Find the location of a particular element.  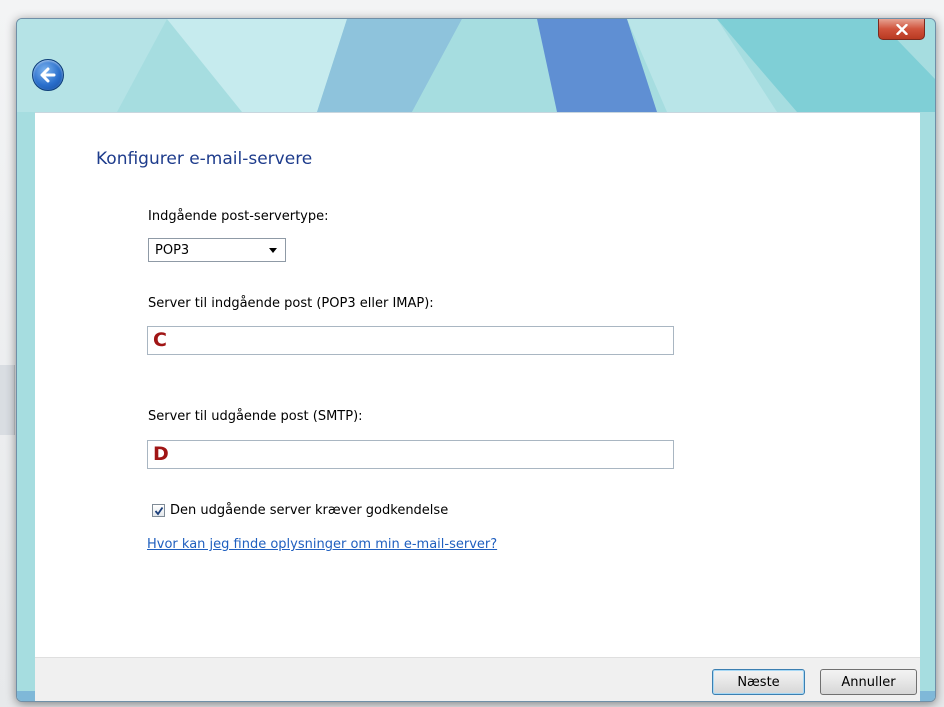

checkmark-icon is located at coordinates (158, 510).